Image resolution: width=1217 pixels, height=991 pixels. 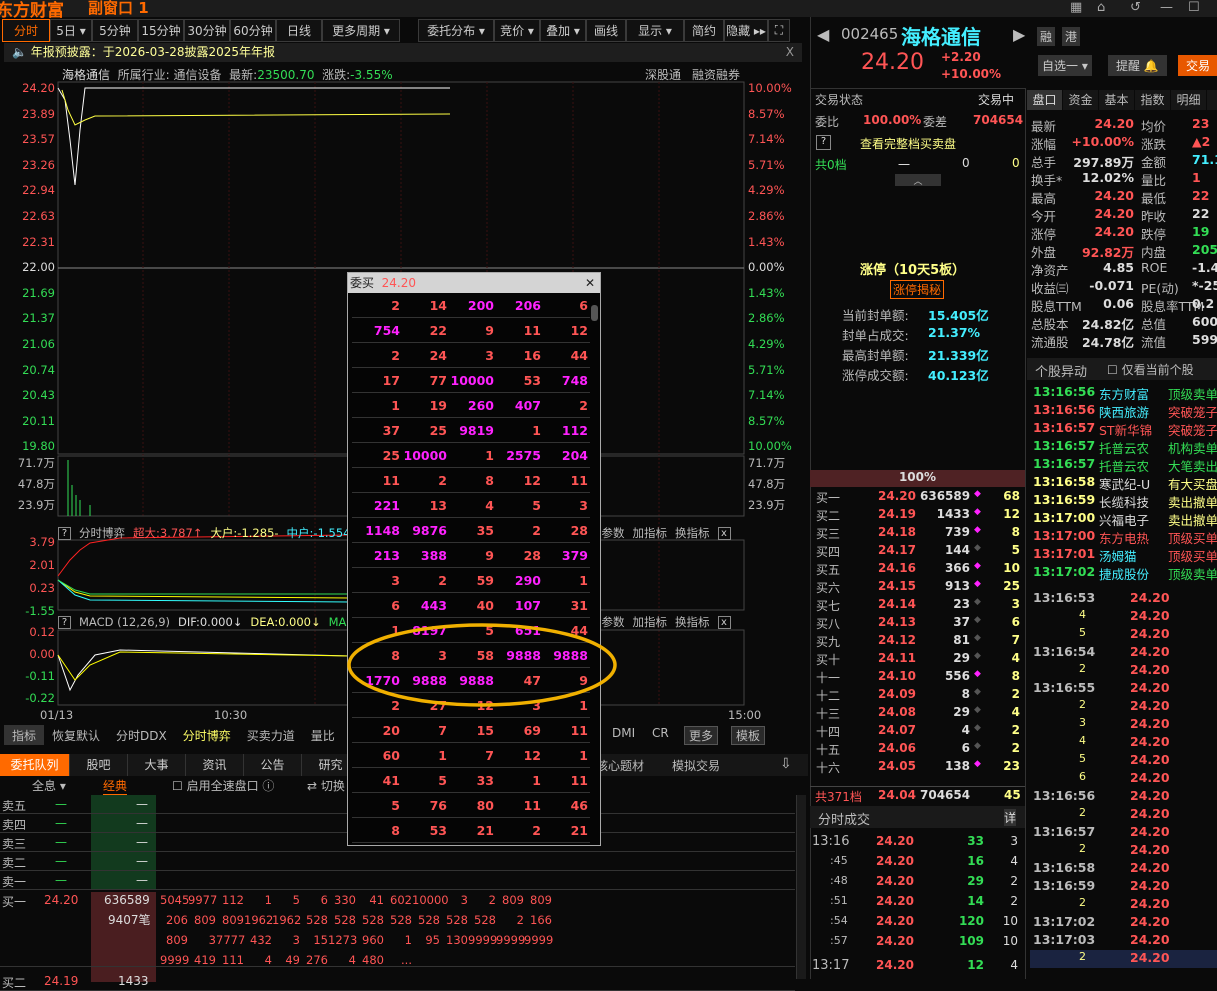 What do you see at coordinates (801, 887) in the screenshot?
I see `queue-scrollbar` at bounding box center [801, 887].